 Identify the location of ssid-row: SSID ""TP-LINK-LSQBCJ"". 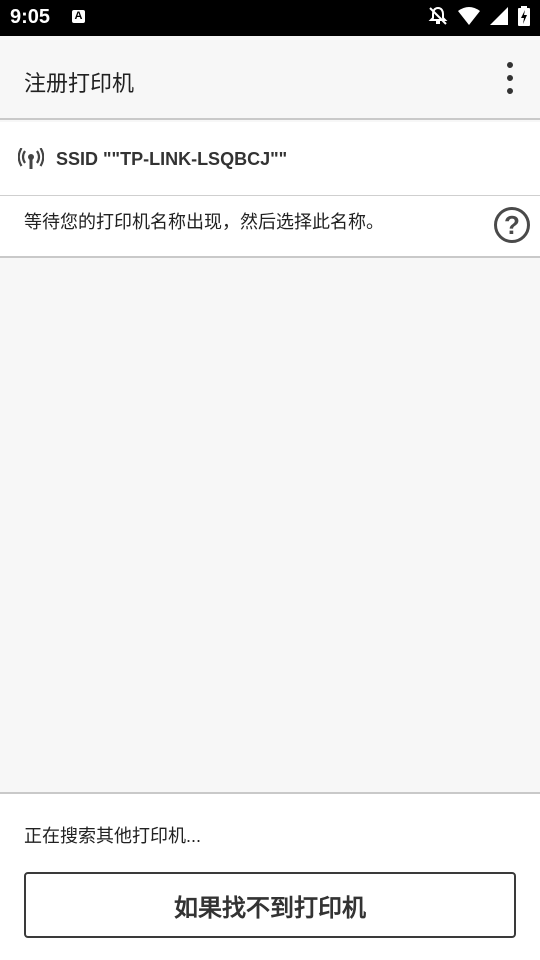
(270, 159).